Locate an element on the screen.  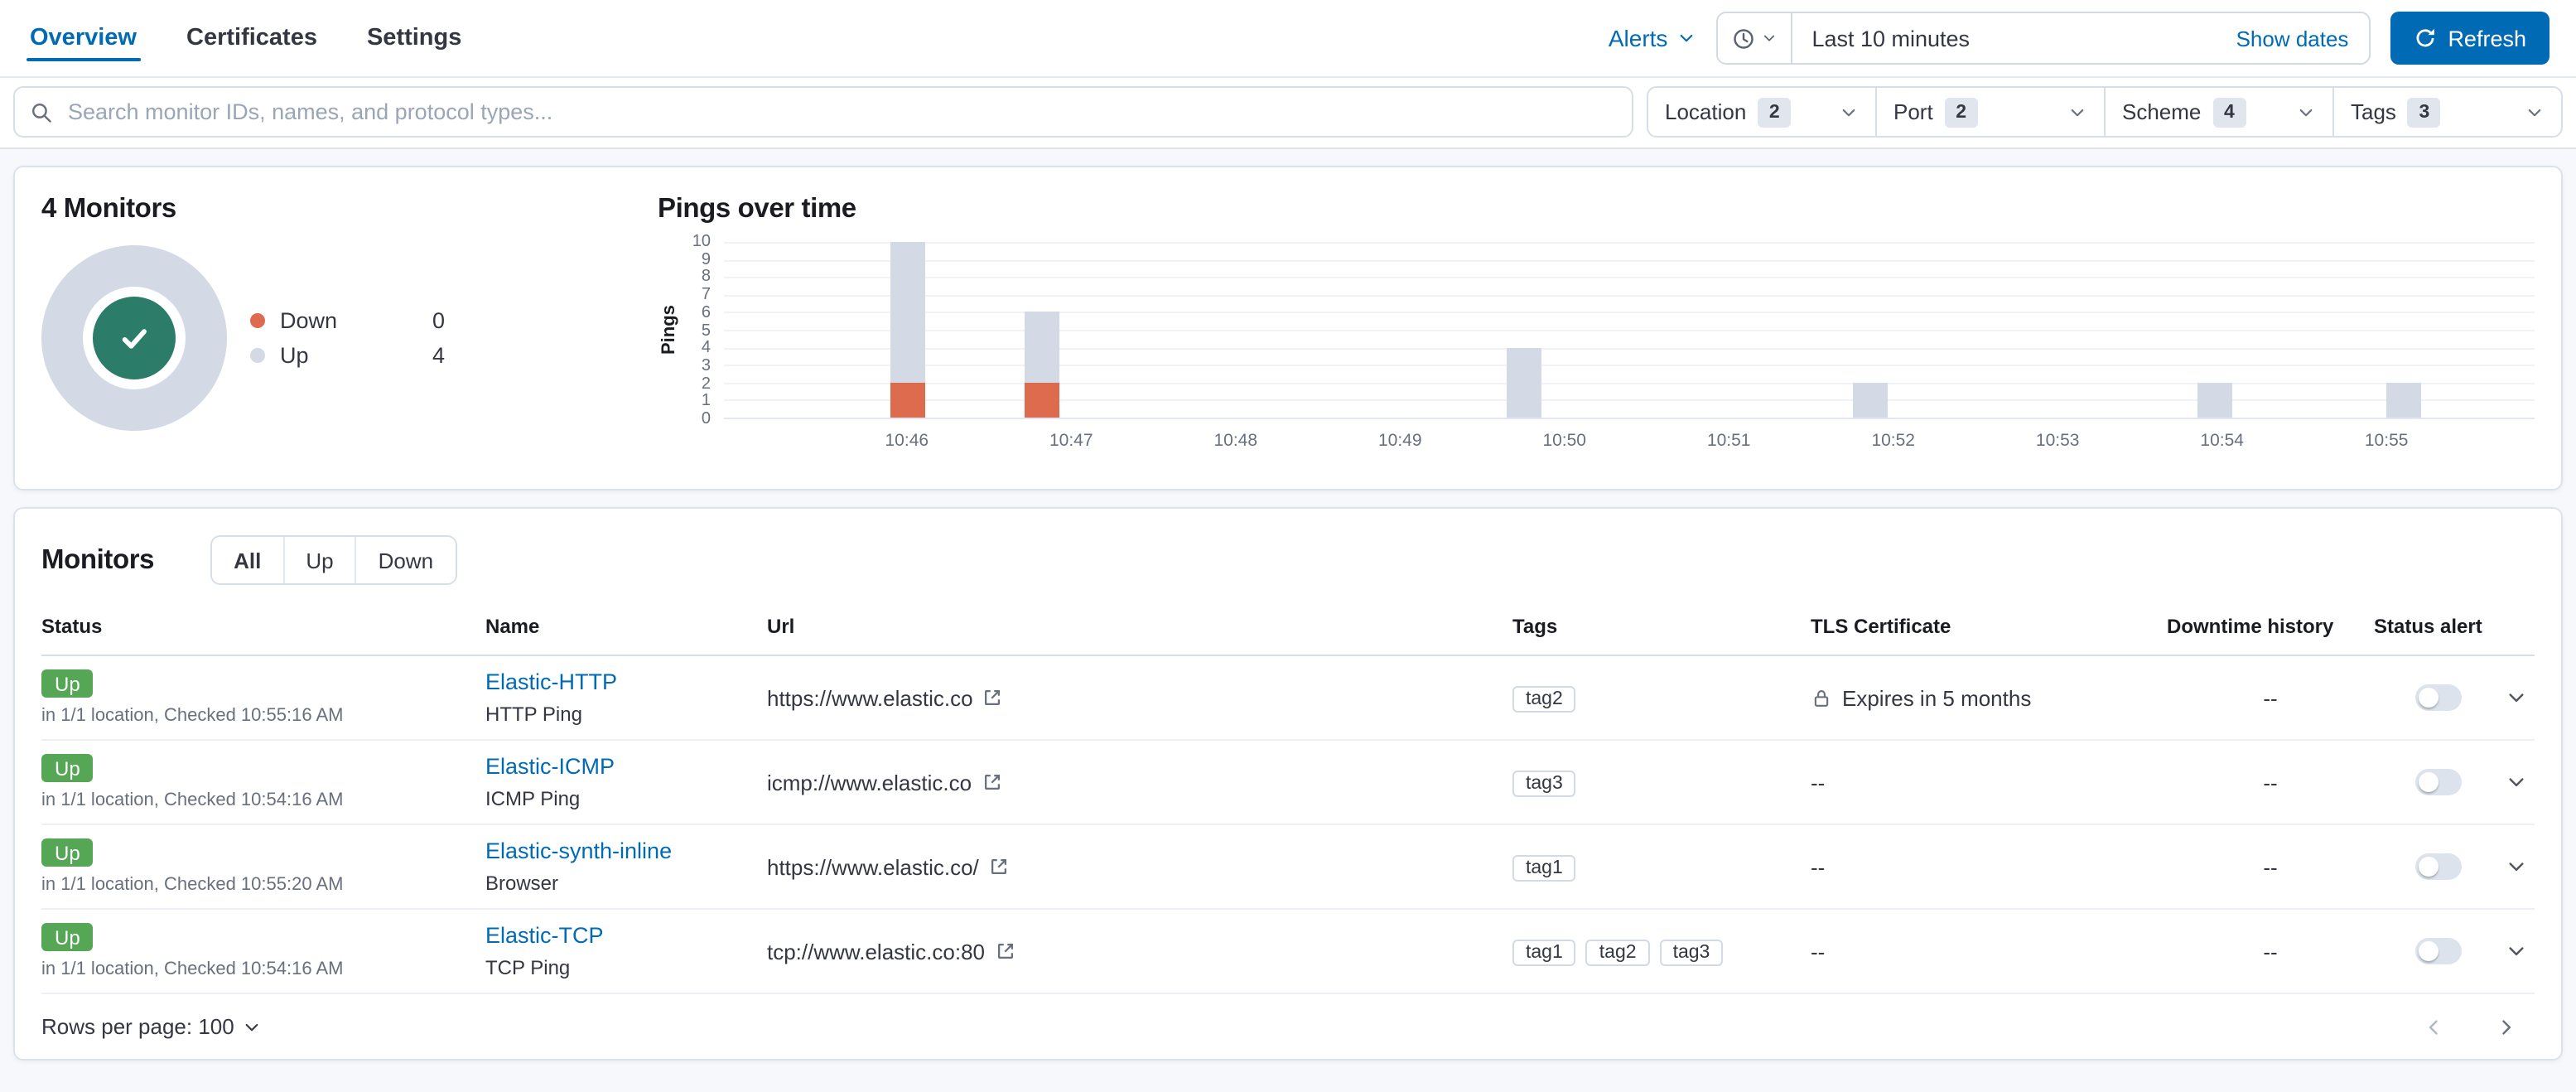
tags-cell: tag1 is located at coordinates (1661, 867).